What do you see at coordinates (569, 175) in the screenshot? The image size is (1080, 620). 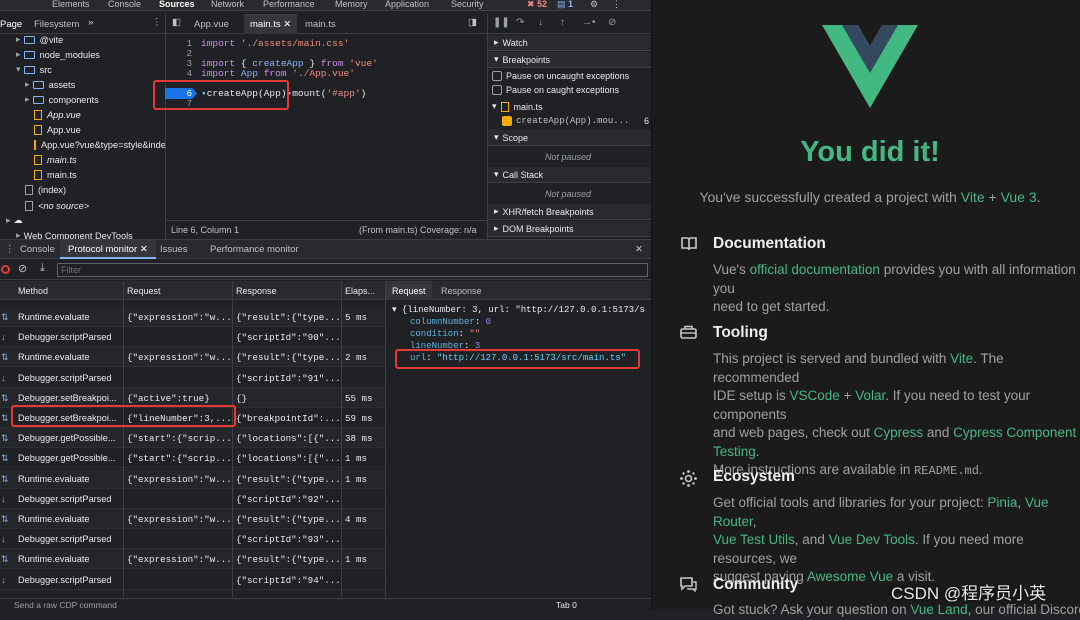 I see `call-stack-section: ▾ Call Stack` at bounding box center [569, 175].